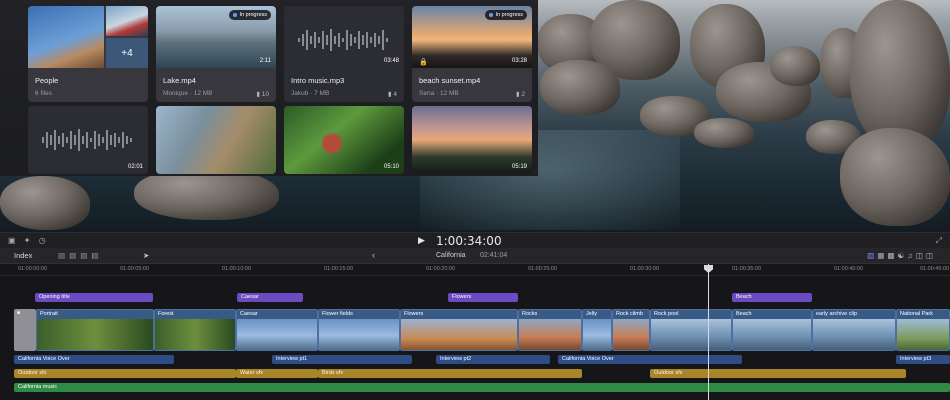 The height and width of the screenshot is (400, 950). What do you see at coordinates (472, 140) in the screenshot?
I see `media-card-dusk: 05:19` at bounding box center [472, 140].